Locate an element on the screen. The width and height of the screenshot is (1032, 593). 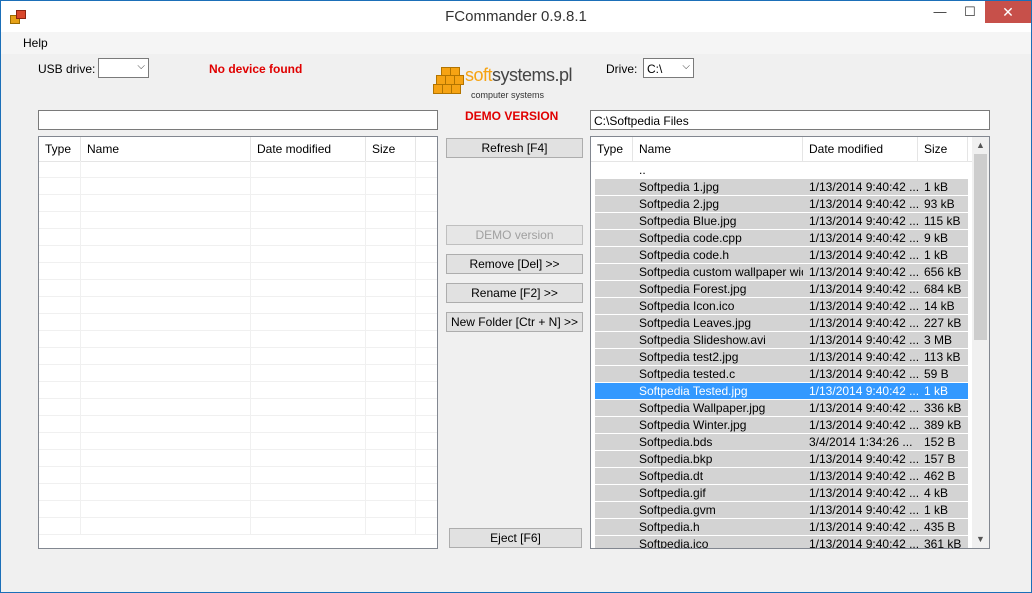
softsystems-logo: softsystems.pl computer systems is located at coordinates (513, 85).